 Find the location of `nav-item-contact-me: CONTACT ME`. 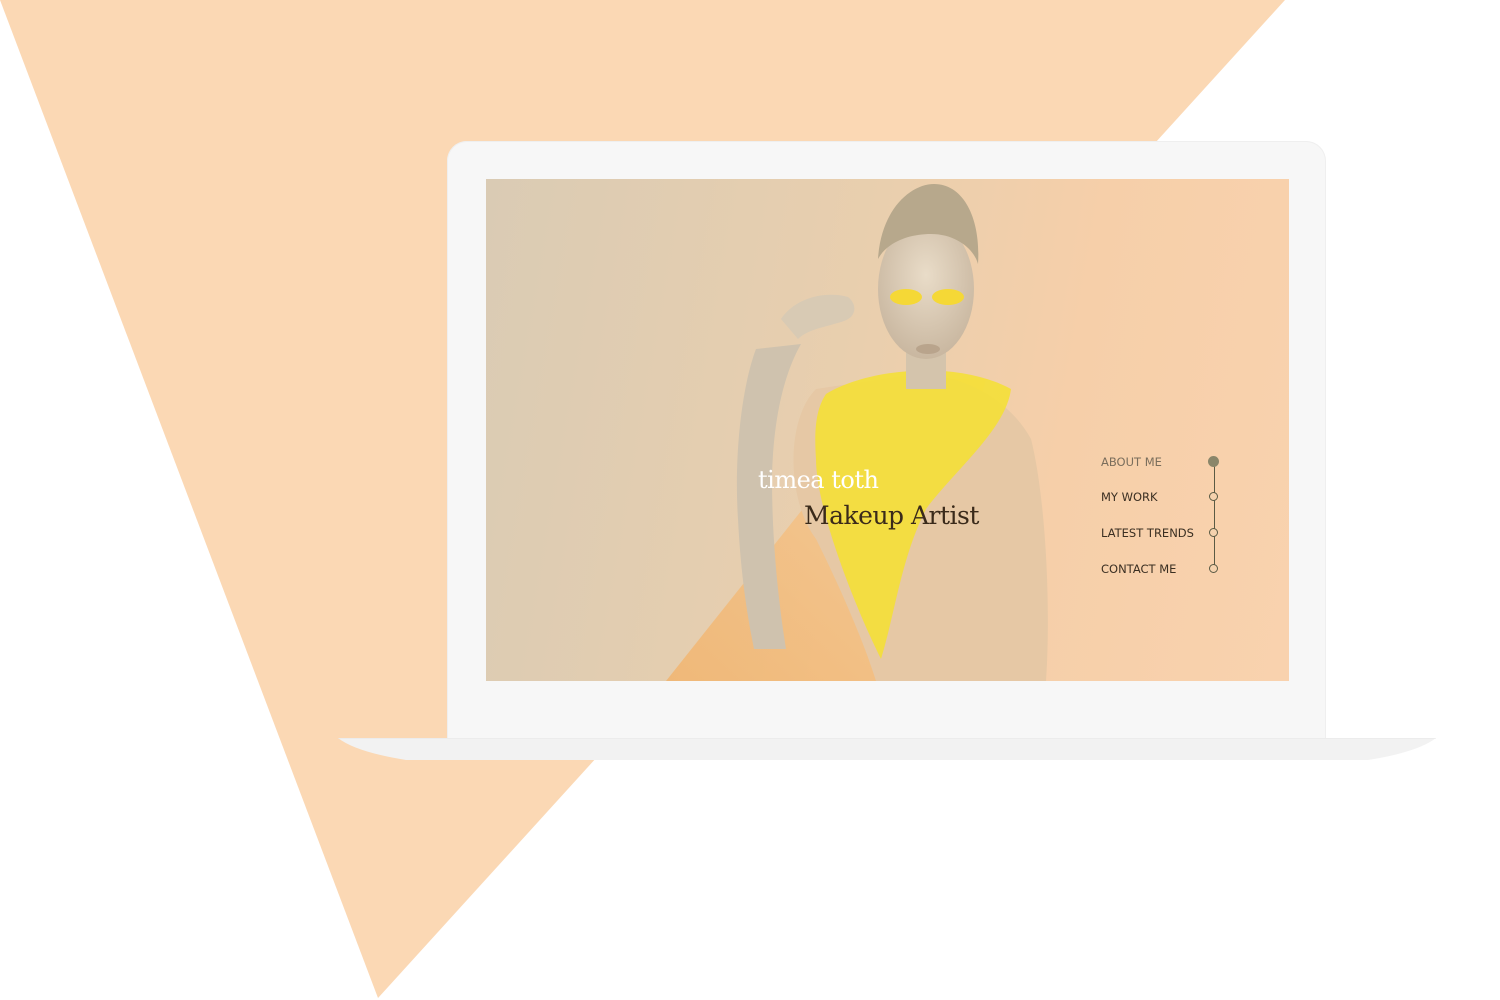

nav-item-contact-me: CONTACT ME is located at coordinates (1166, 569).